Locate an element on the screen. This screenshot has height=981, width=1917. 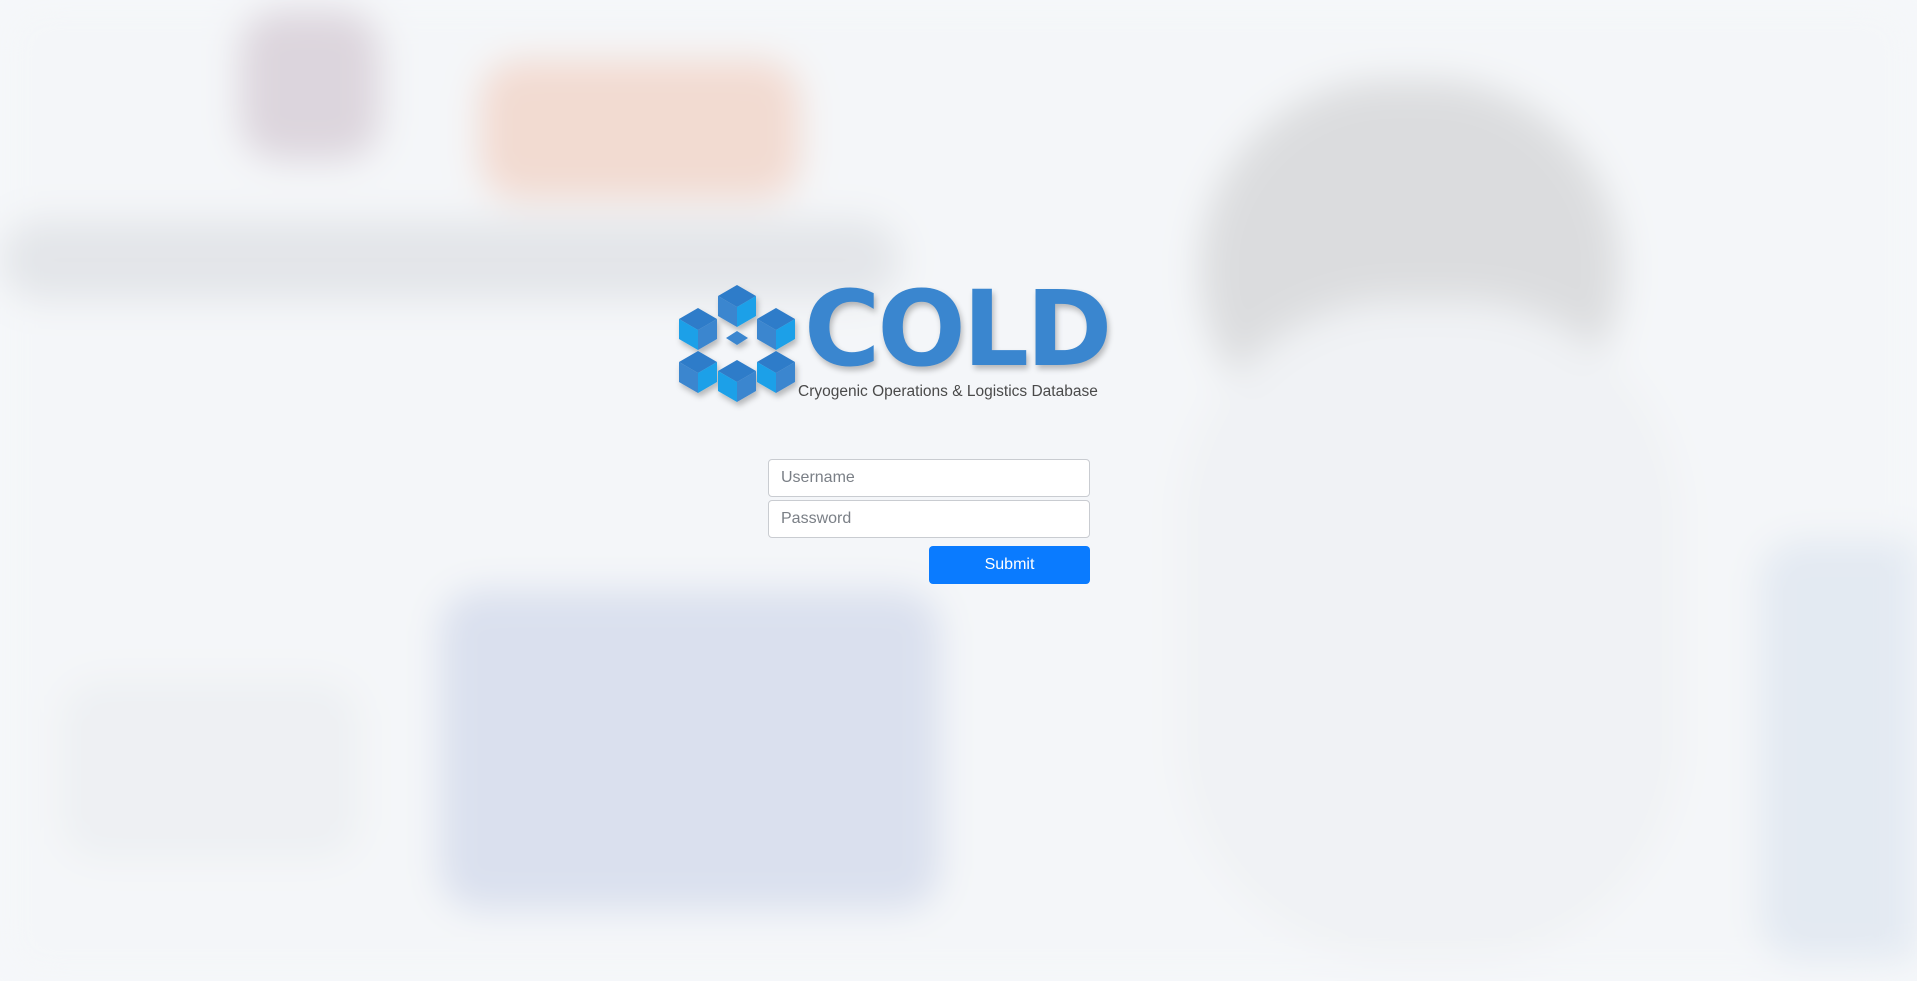
password-input is located at coordinates (929, 519).